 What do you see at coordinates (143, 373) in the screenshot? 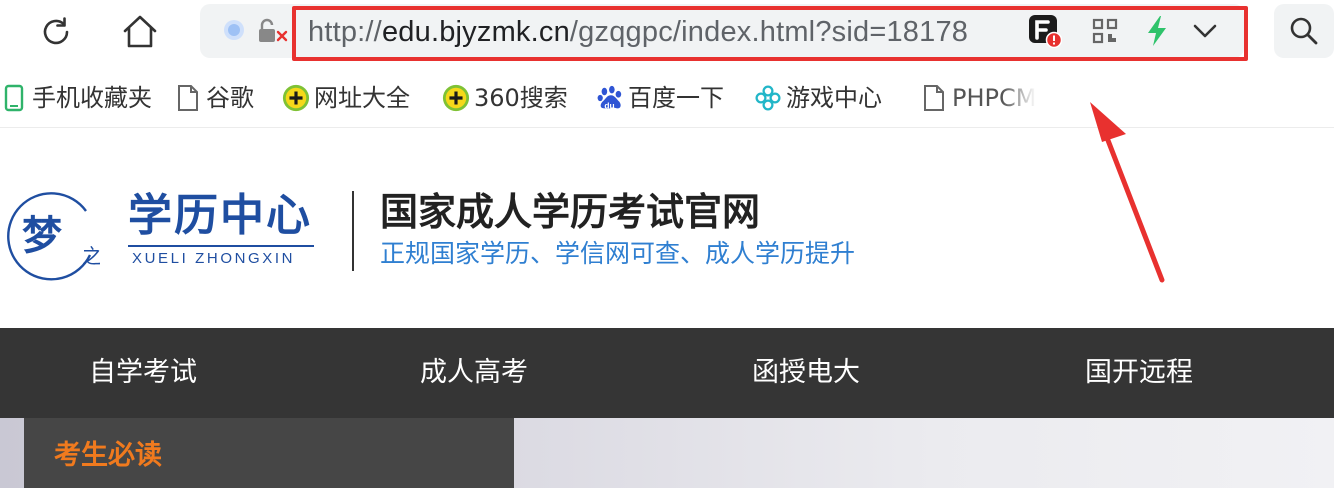
I see `nav-item-self-study-exam: 自学考试` at bounding box center [143, 373].